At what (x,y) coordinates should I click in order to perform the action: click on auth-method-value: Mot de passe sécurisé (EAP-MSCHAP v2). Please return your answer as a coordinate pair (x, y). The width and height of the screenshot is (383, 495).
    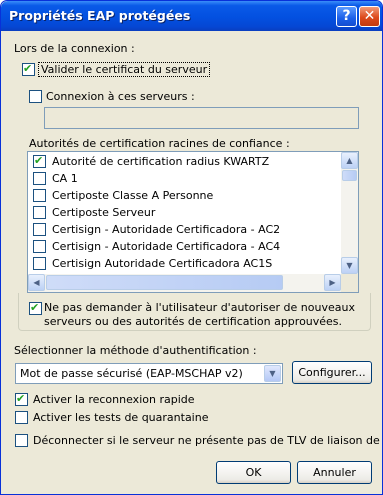
    Looking at the image, I should click on (131, 373).